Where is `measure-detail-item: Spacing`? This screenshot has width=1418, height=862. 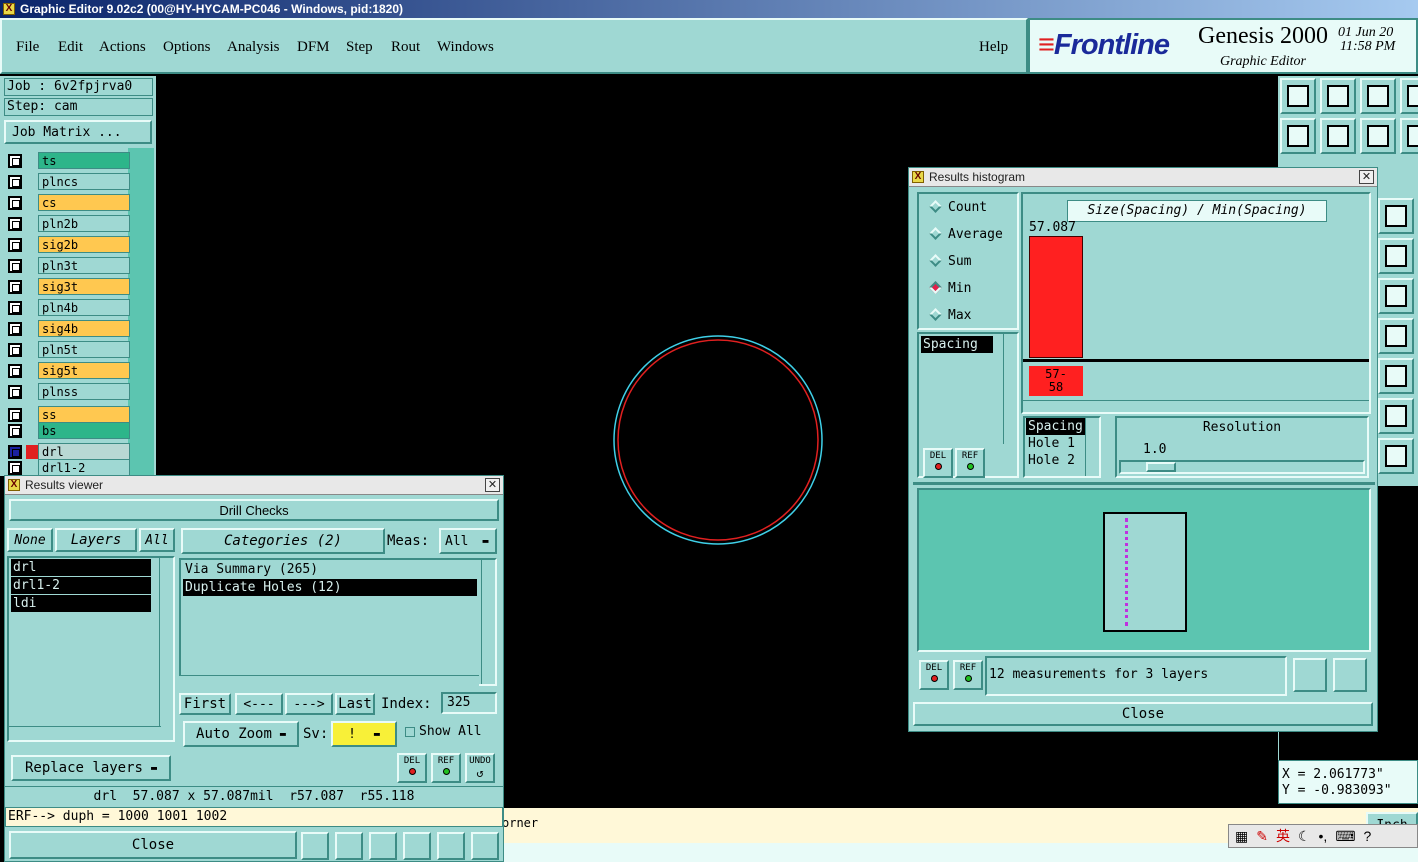 measure-detail-item: Spacing is located at coordinates (1057, 426).